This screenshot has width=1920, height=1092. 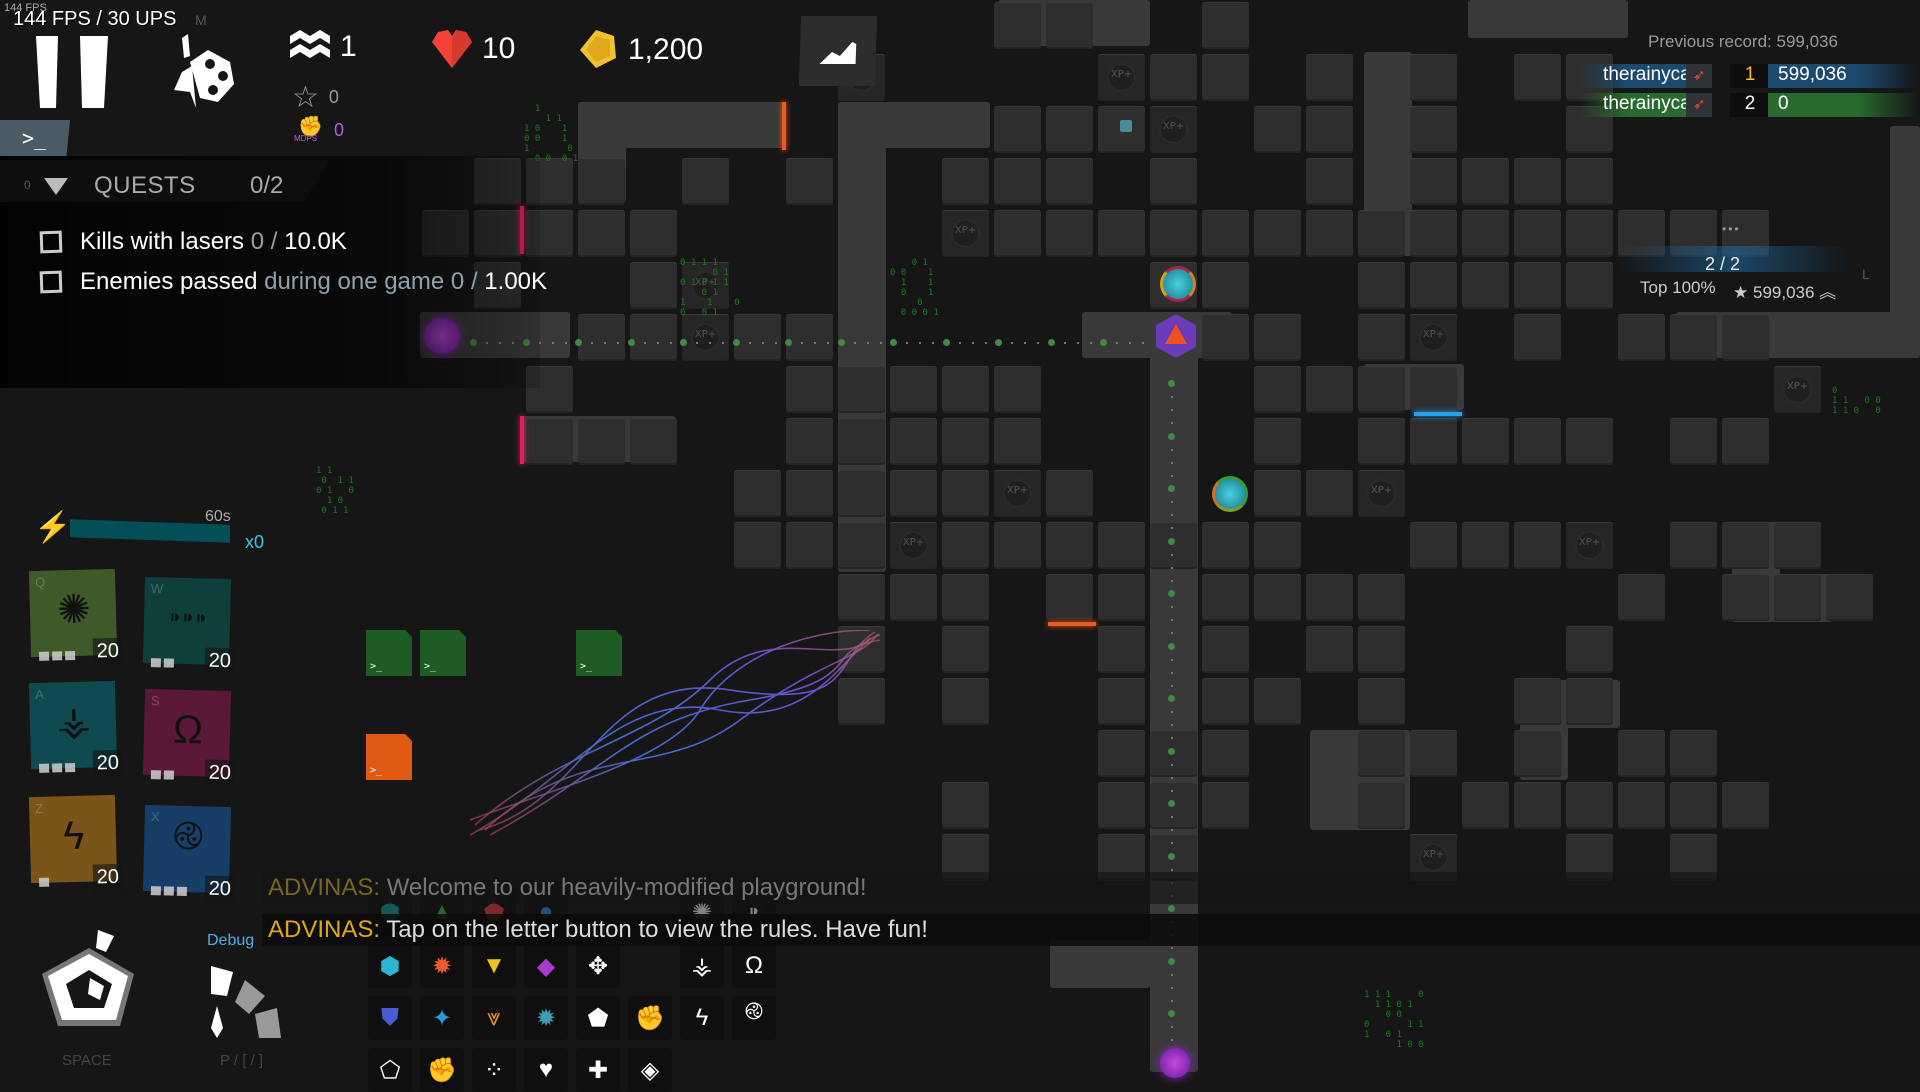 I want to click on build-heart-shield-button: ♥, so click(x=546, y=1070).